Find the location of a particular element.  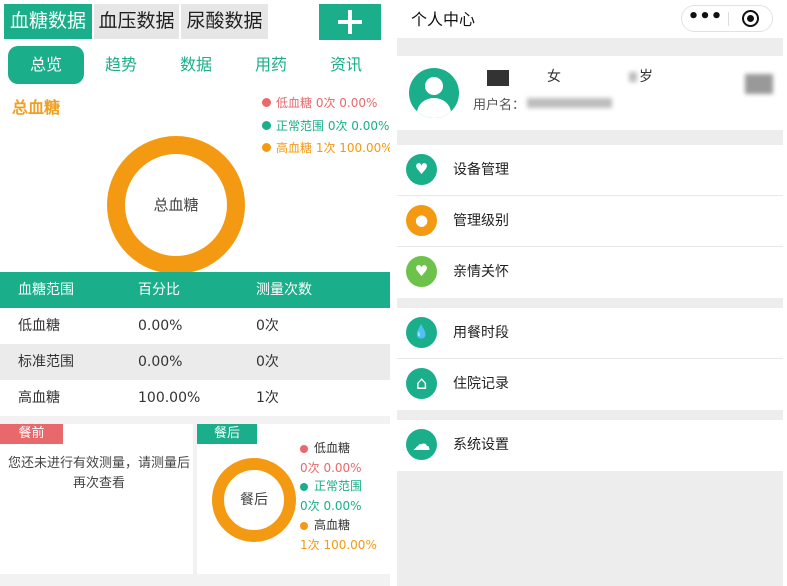

legend-high: 高血糖 1次 100.00% is located at coordinates (326, 147).